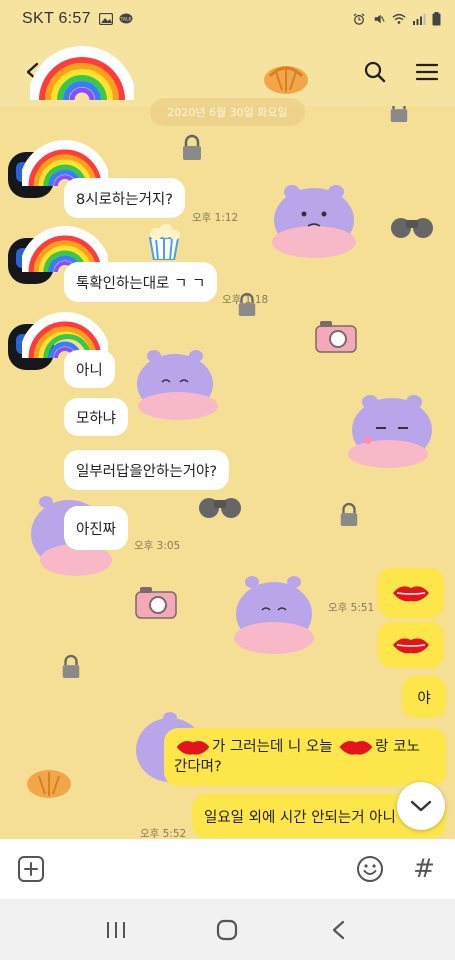  I want to click on message-text: 아진짜, so click(96, 529).